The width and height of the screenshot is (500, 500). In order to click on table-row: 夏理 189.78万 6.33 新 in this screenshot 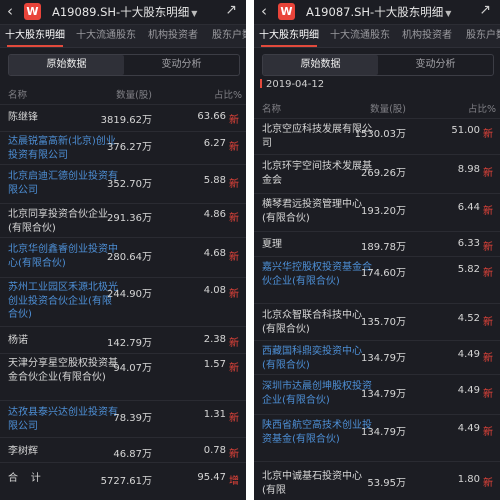, I will do `click(377, 244)`.